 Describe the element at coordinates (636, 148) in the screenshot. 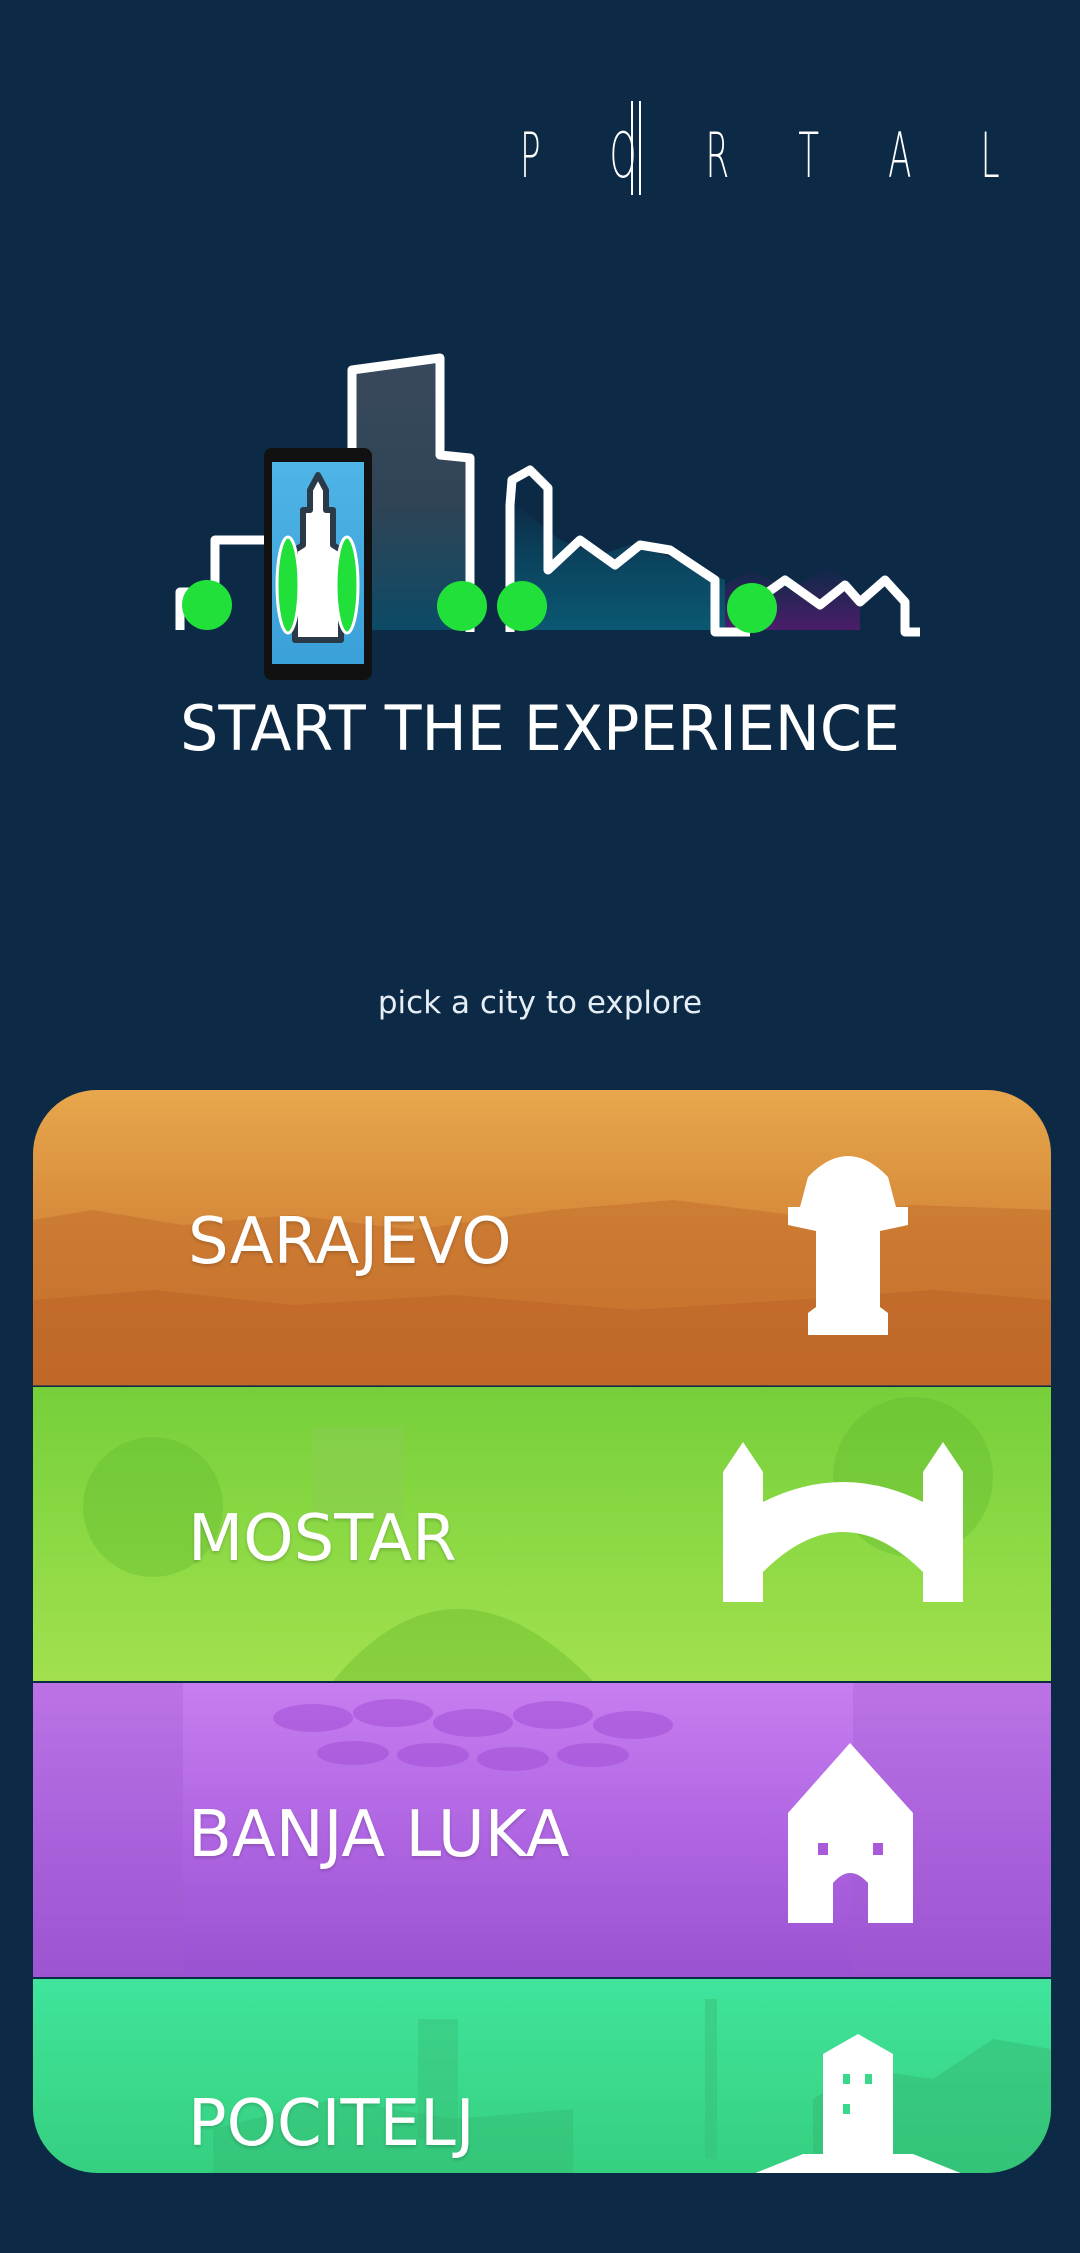

I see `logo-divider-mark` at that location.